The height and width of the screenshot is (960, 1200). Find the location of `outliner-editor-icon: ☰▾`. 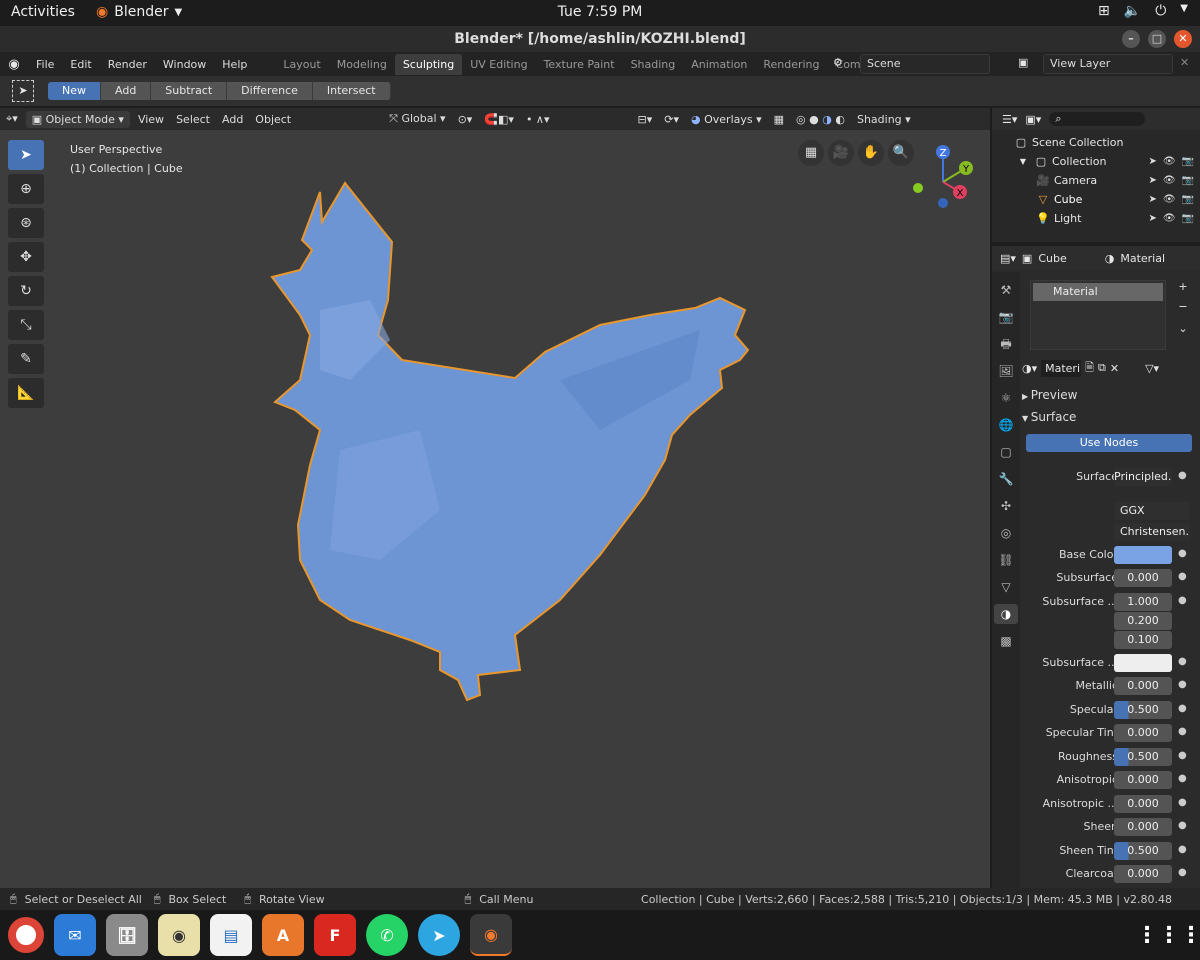

outliner-editor-icon: ☰▾ is located at coordinates (1009, 119).